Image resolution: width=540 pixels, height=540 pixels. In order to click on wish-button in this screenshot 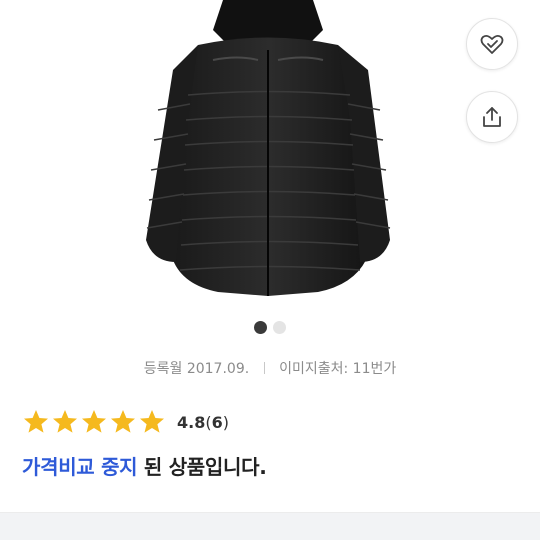, I will do `click(492, 44)`.